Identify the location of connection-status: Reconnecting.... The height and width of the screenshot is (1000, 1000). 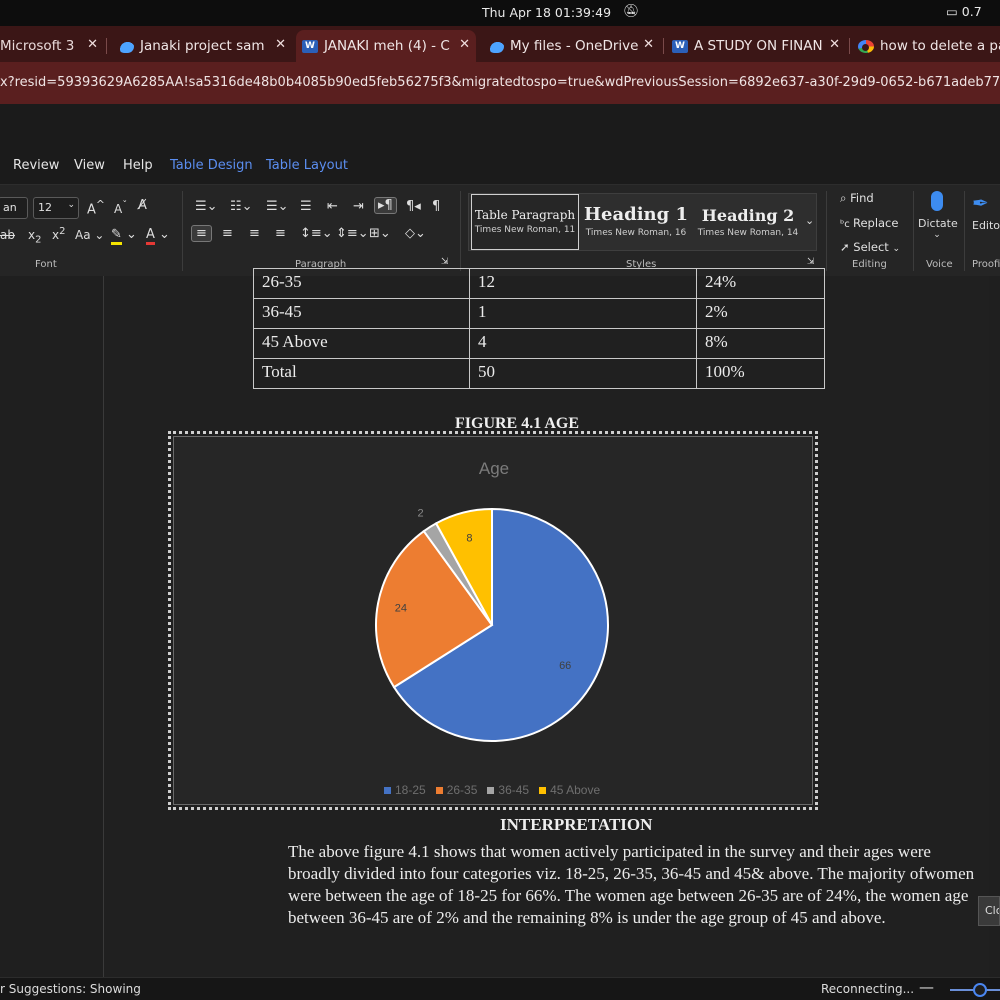
(868, 989).